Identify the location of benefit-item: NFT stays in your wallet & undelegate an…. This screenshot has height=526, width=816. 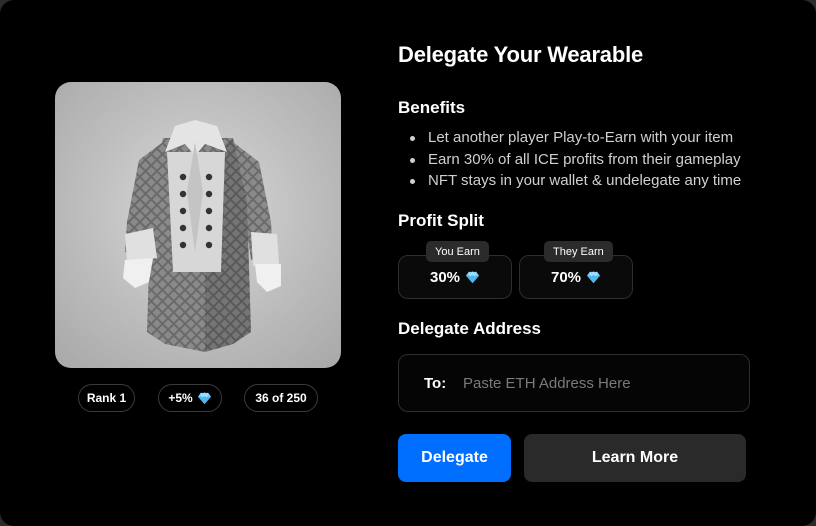
(569, 181).